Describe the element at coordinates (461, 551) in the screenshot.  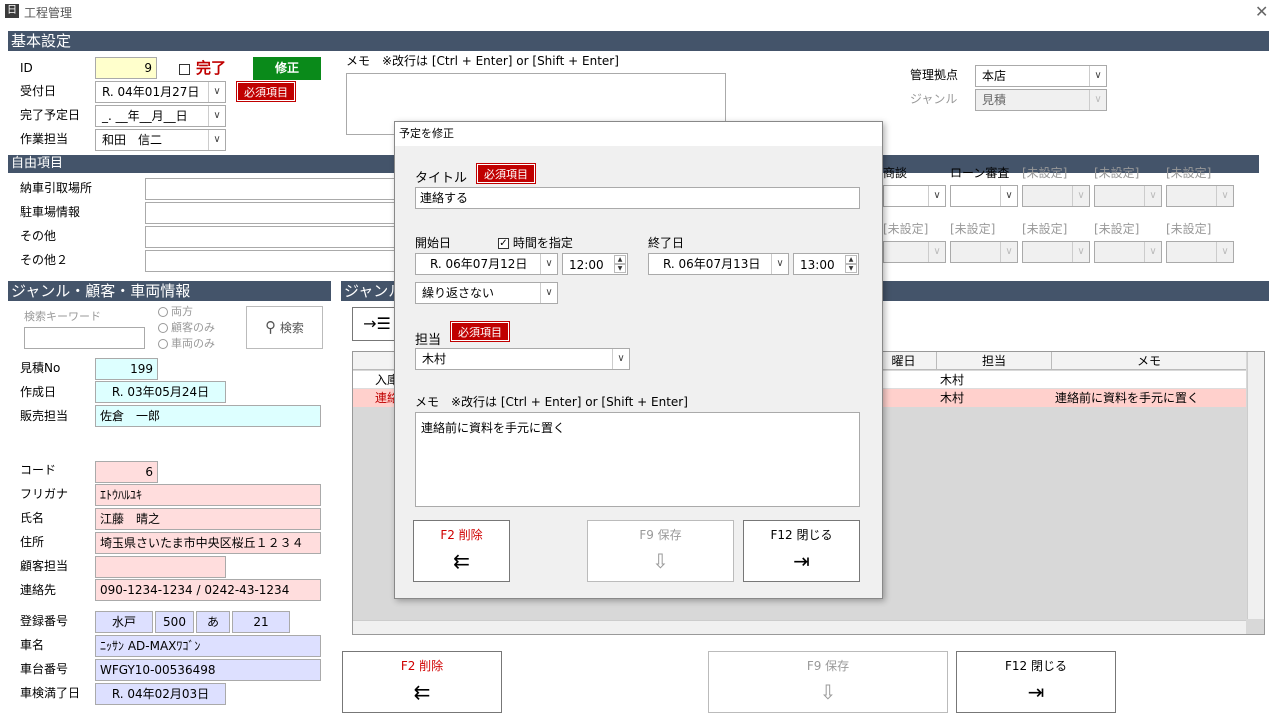
I see `dialog-delete-button: F2 削除 ⇇` at that location.